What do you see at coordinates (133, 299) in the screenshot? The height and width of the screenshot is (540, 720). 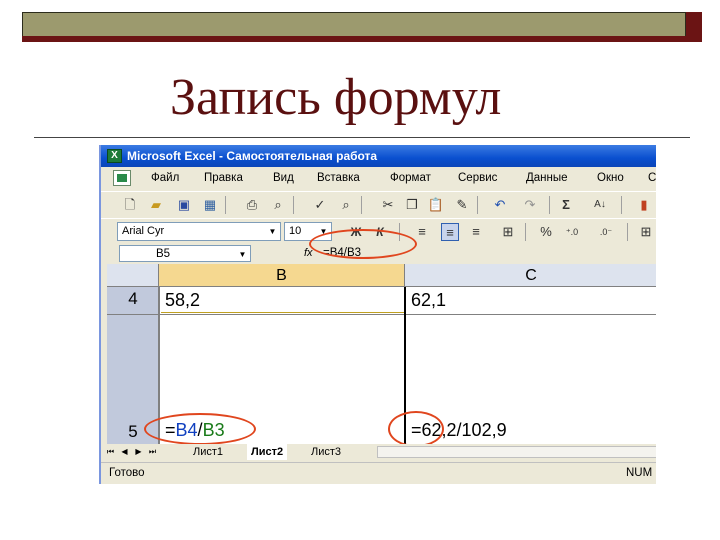 I see `row-header-4: 4` at bounding box center [133, 299].